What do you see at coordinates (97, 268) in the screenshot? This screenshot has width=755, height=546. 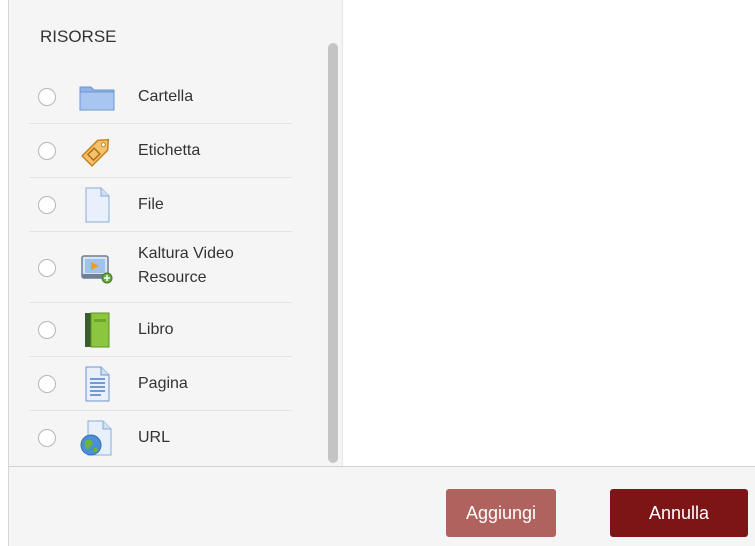 I see `video-resource-icon` at bounding box center [97, 268].